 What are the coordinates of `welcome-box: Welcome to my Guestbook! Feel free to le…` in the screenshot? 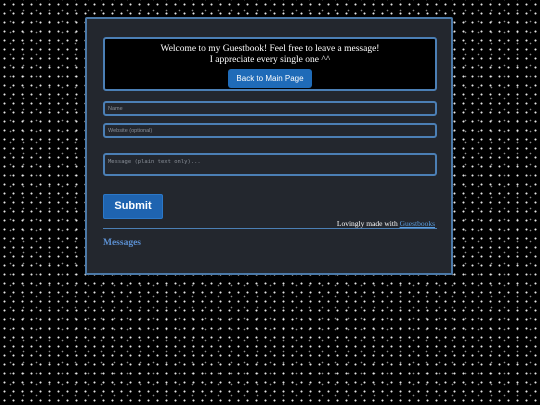 It's located at (270, 64).